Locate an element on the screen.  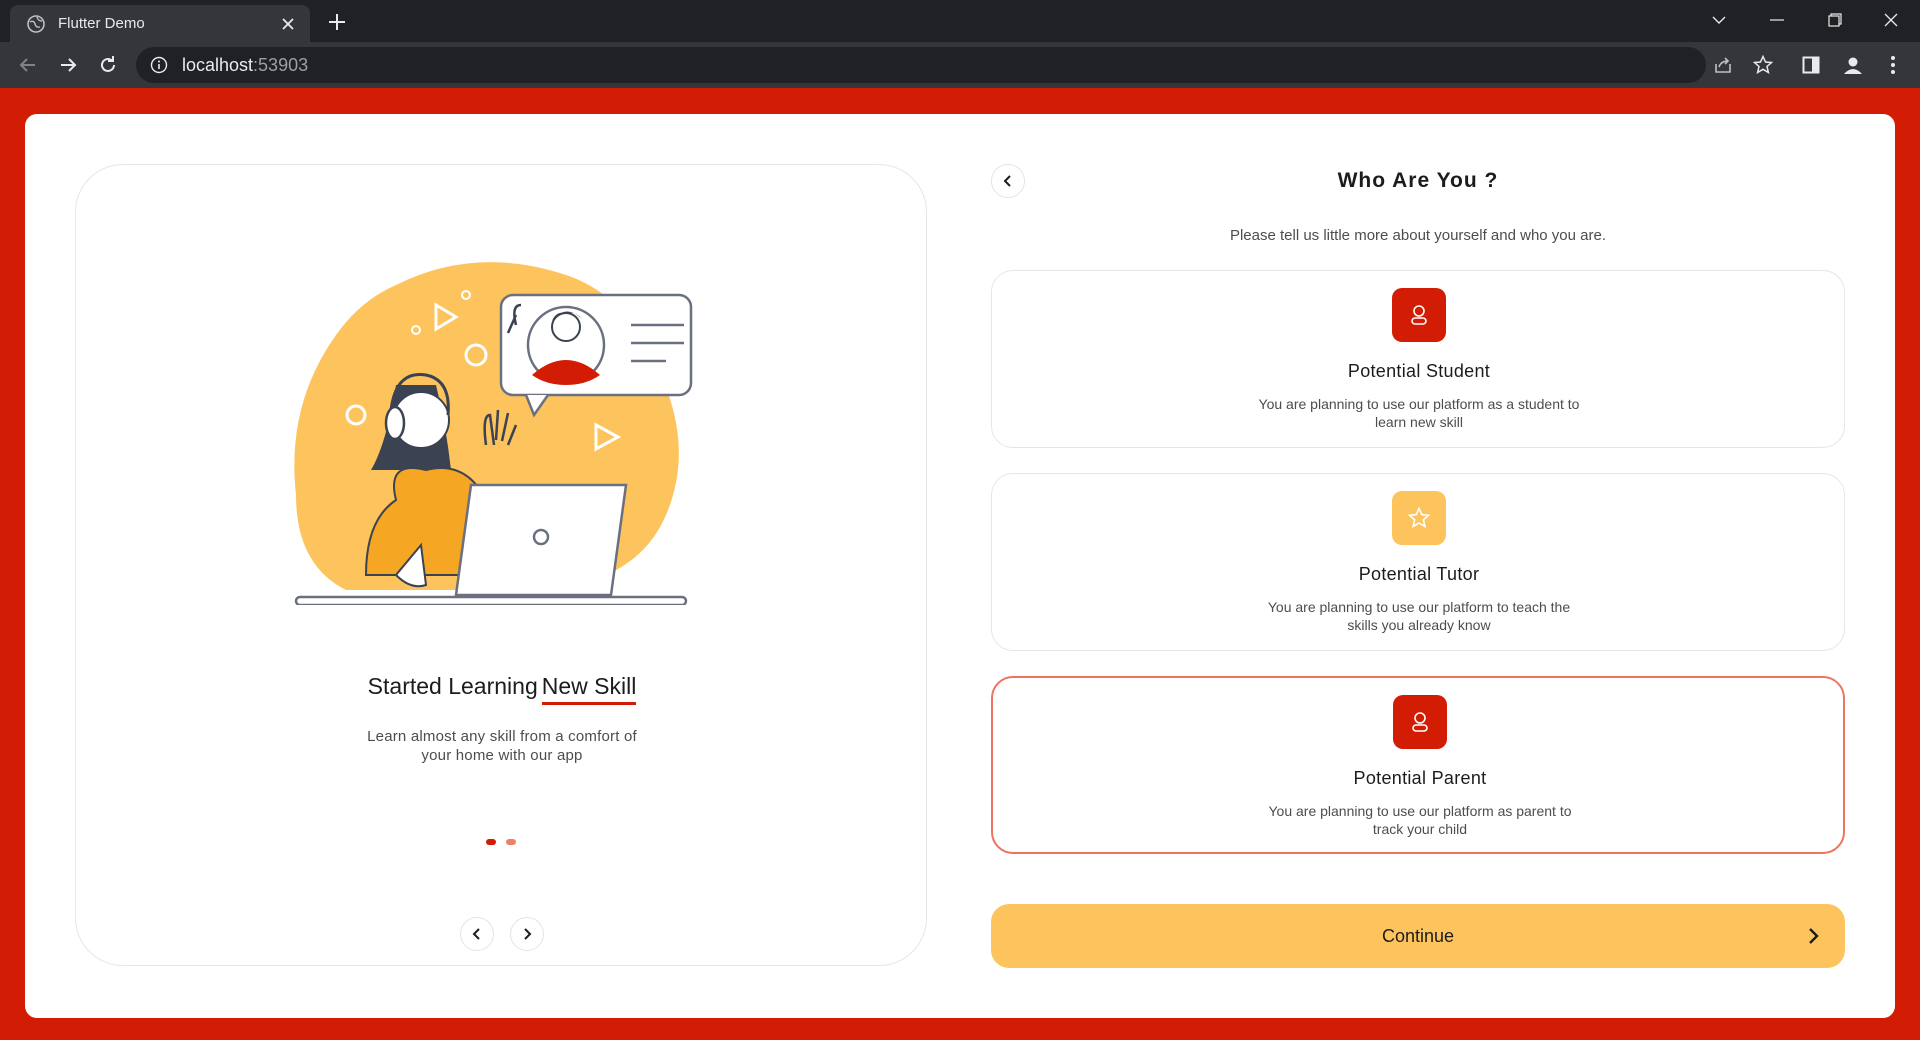
role-name: Potential Student is located at coordinates (1419, 371).